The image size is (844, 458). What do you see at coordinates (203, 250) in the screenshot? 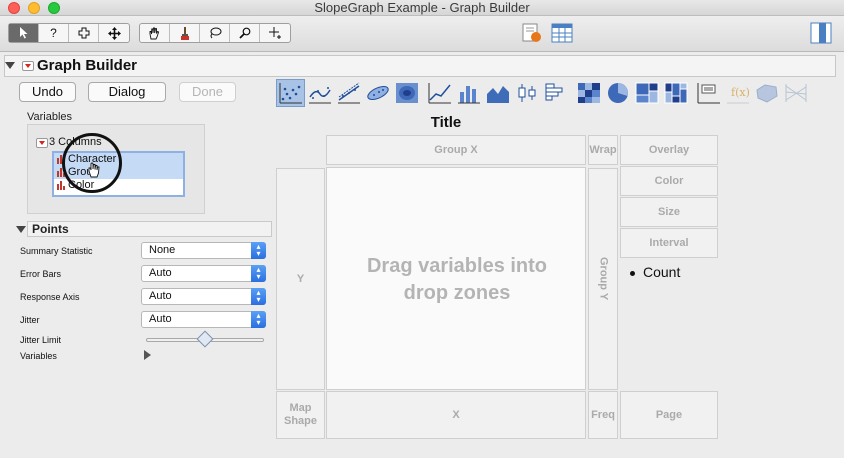
I see `summary-statistic-select: None ▴ ▾` at bounding box center [203, 250].